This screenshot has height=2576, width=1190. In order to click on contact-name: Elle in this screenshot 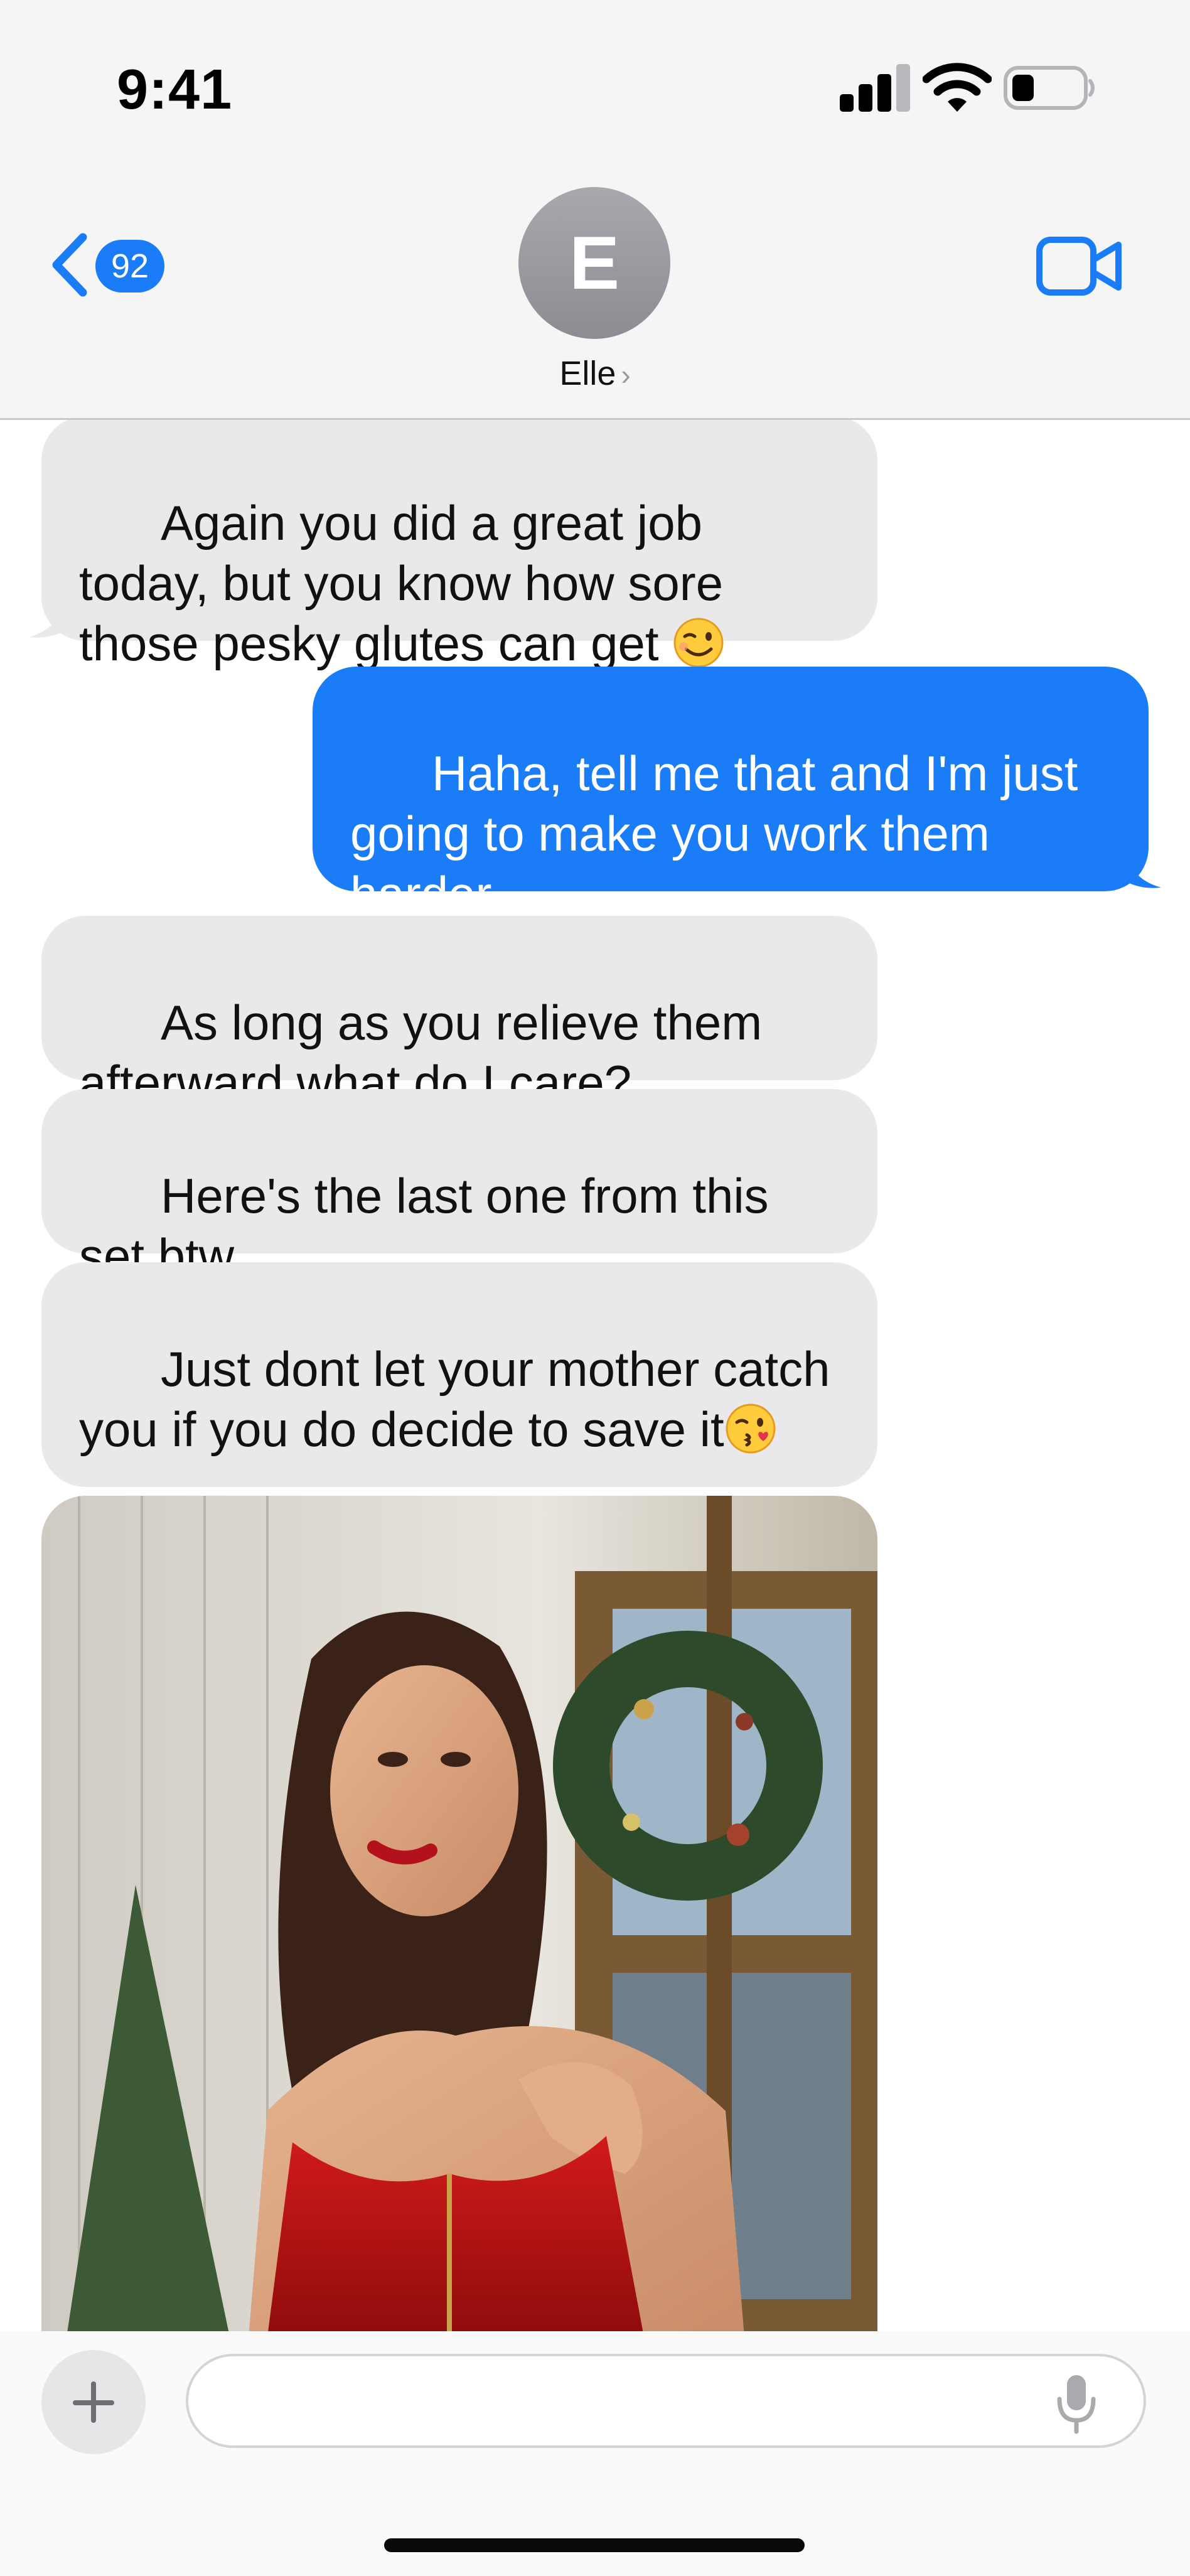, I will do `click(587, 374)`.